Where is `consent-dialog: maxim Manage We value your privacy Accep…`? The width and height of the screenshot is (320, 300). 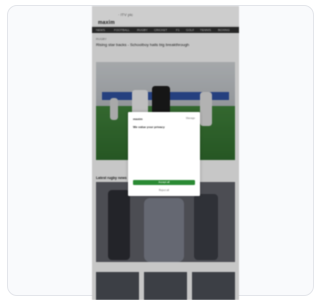 consent-dialog: maxim Manage We value your privacy Accep… is located at coordinates (164, 154).